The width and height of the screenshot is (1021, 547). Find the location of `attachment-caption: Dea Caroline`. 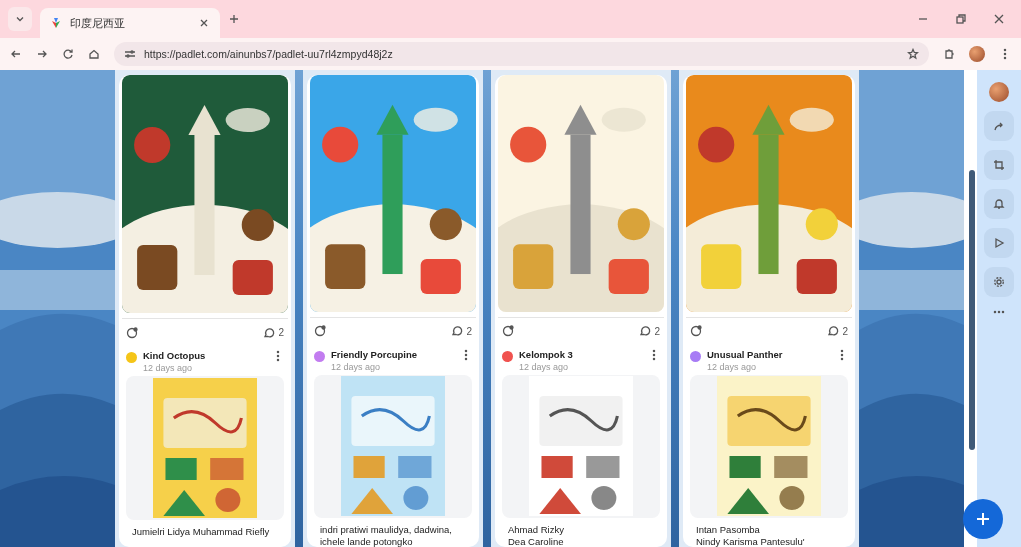

attachment-caption: Dea Caroline is located at coordinates (536, 541).